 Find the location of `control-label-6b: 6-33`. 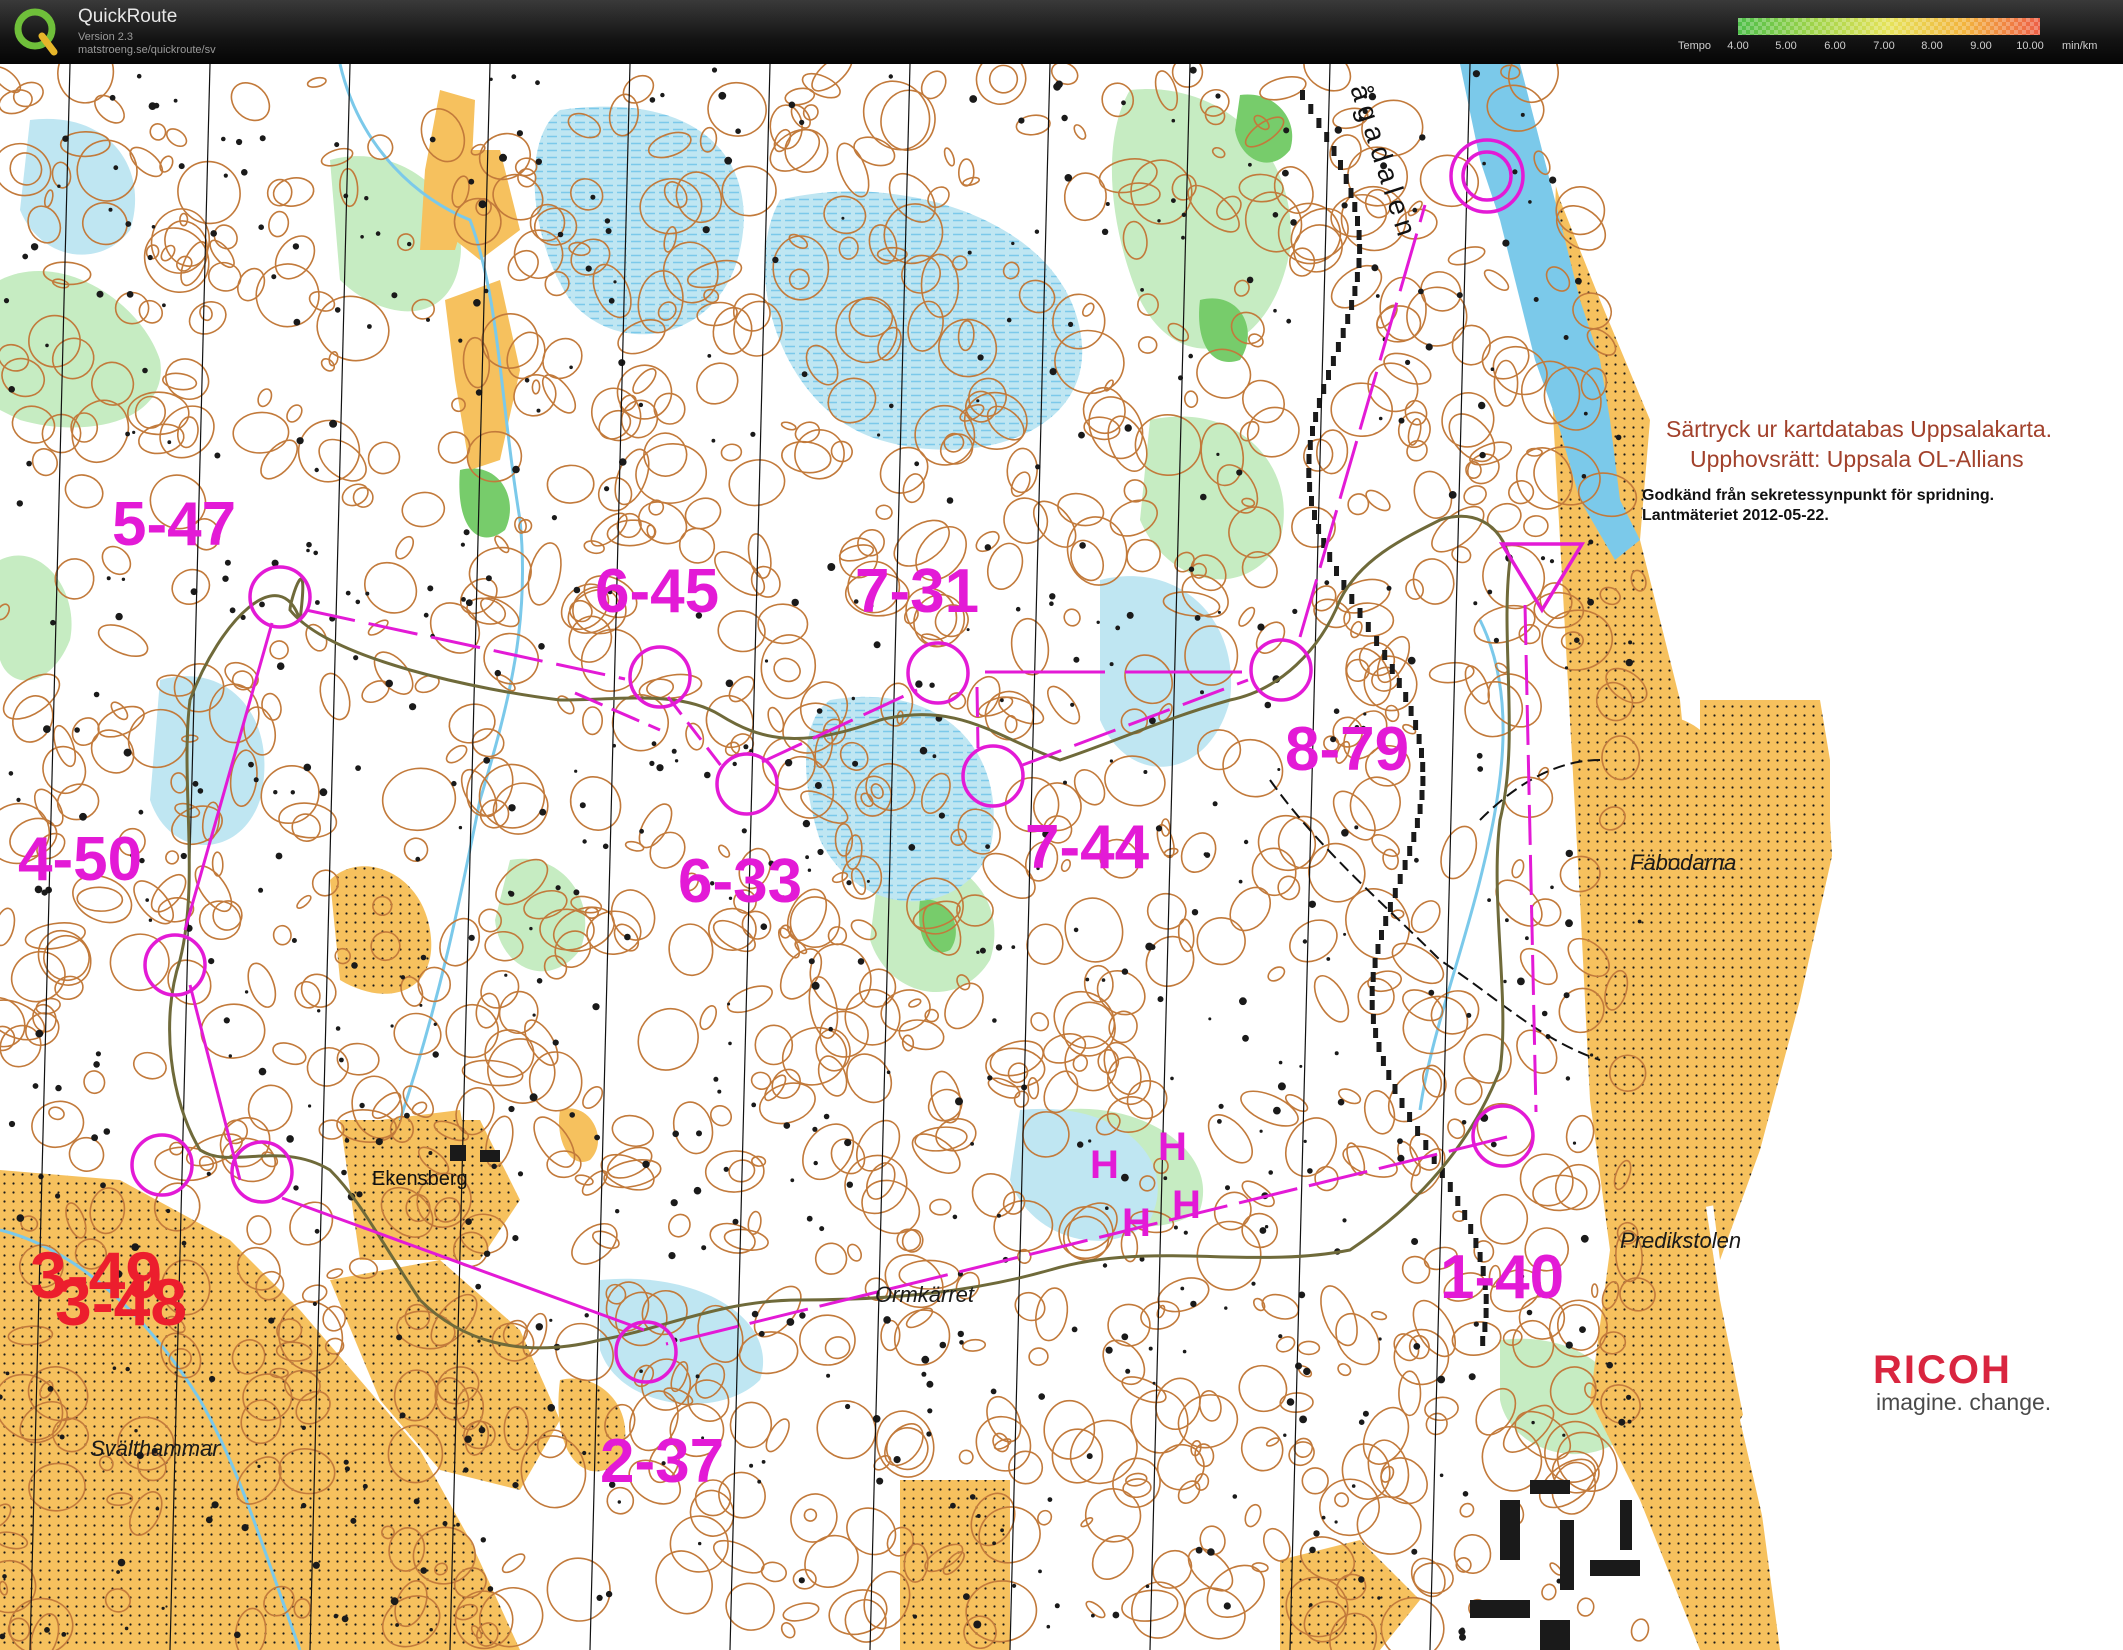

control-label-6b: 6-33 is located at coordinates (740, 881).